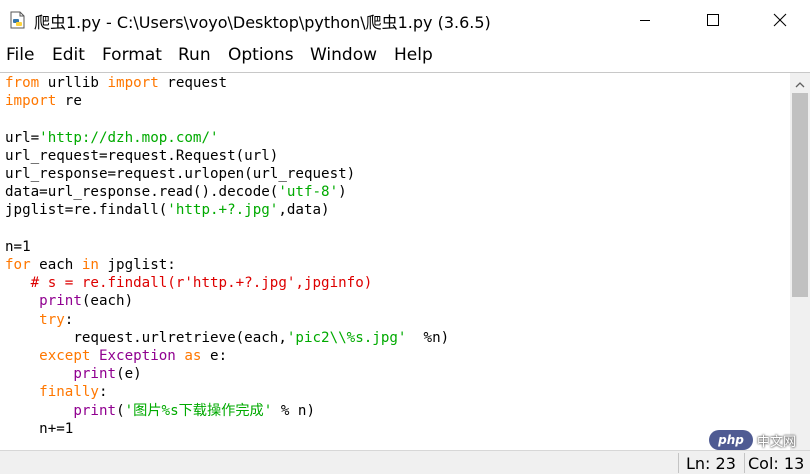  Describe the element at coordinates (129, 374) in the screenshot. I see `code-token: (e)` at that location.